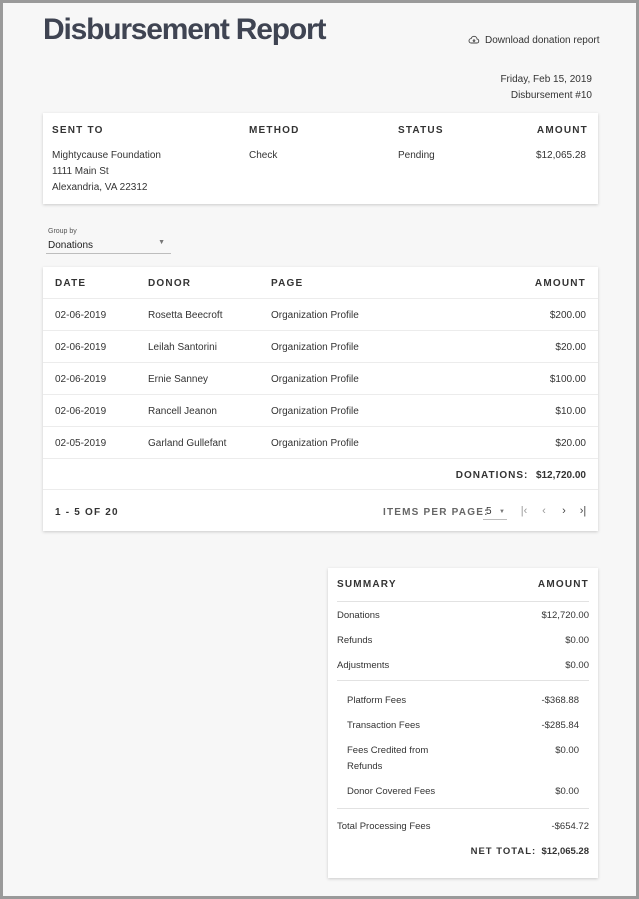  What do you see at coordinates (560, 725) in the screenshot?
I see `summary-value: -$285.84` at bounding box center [560, 725].